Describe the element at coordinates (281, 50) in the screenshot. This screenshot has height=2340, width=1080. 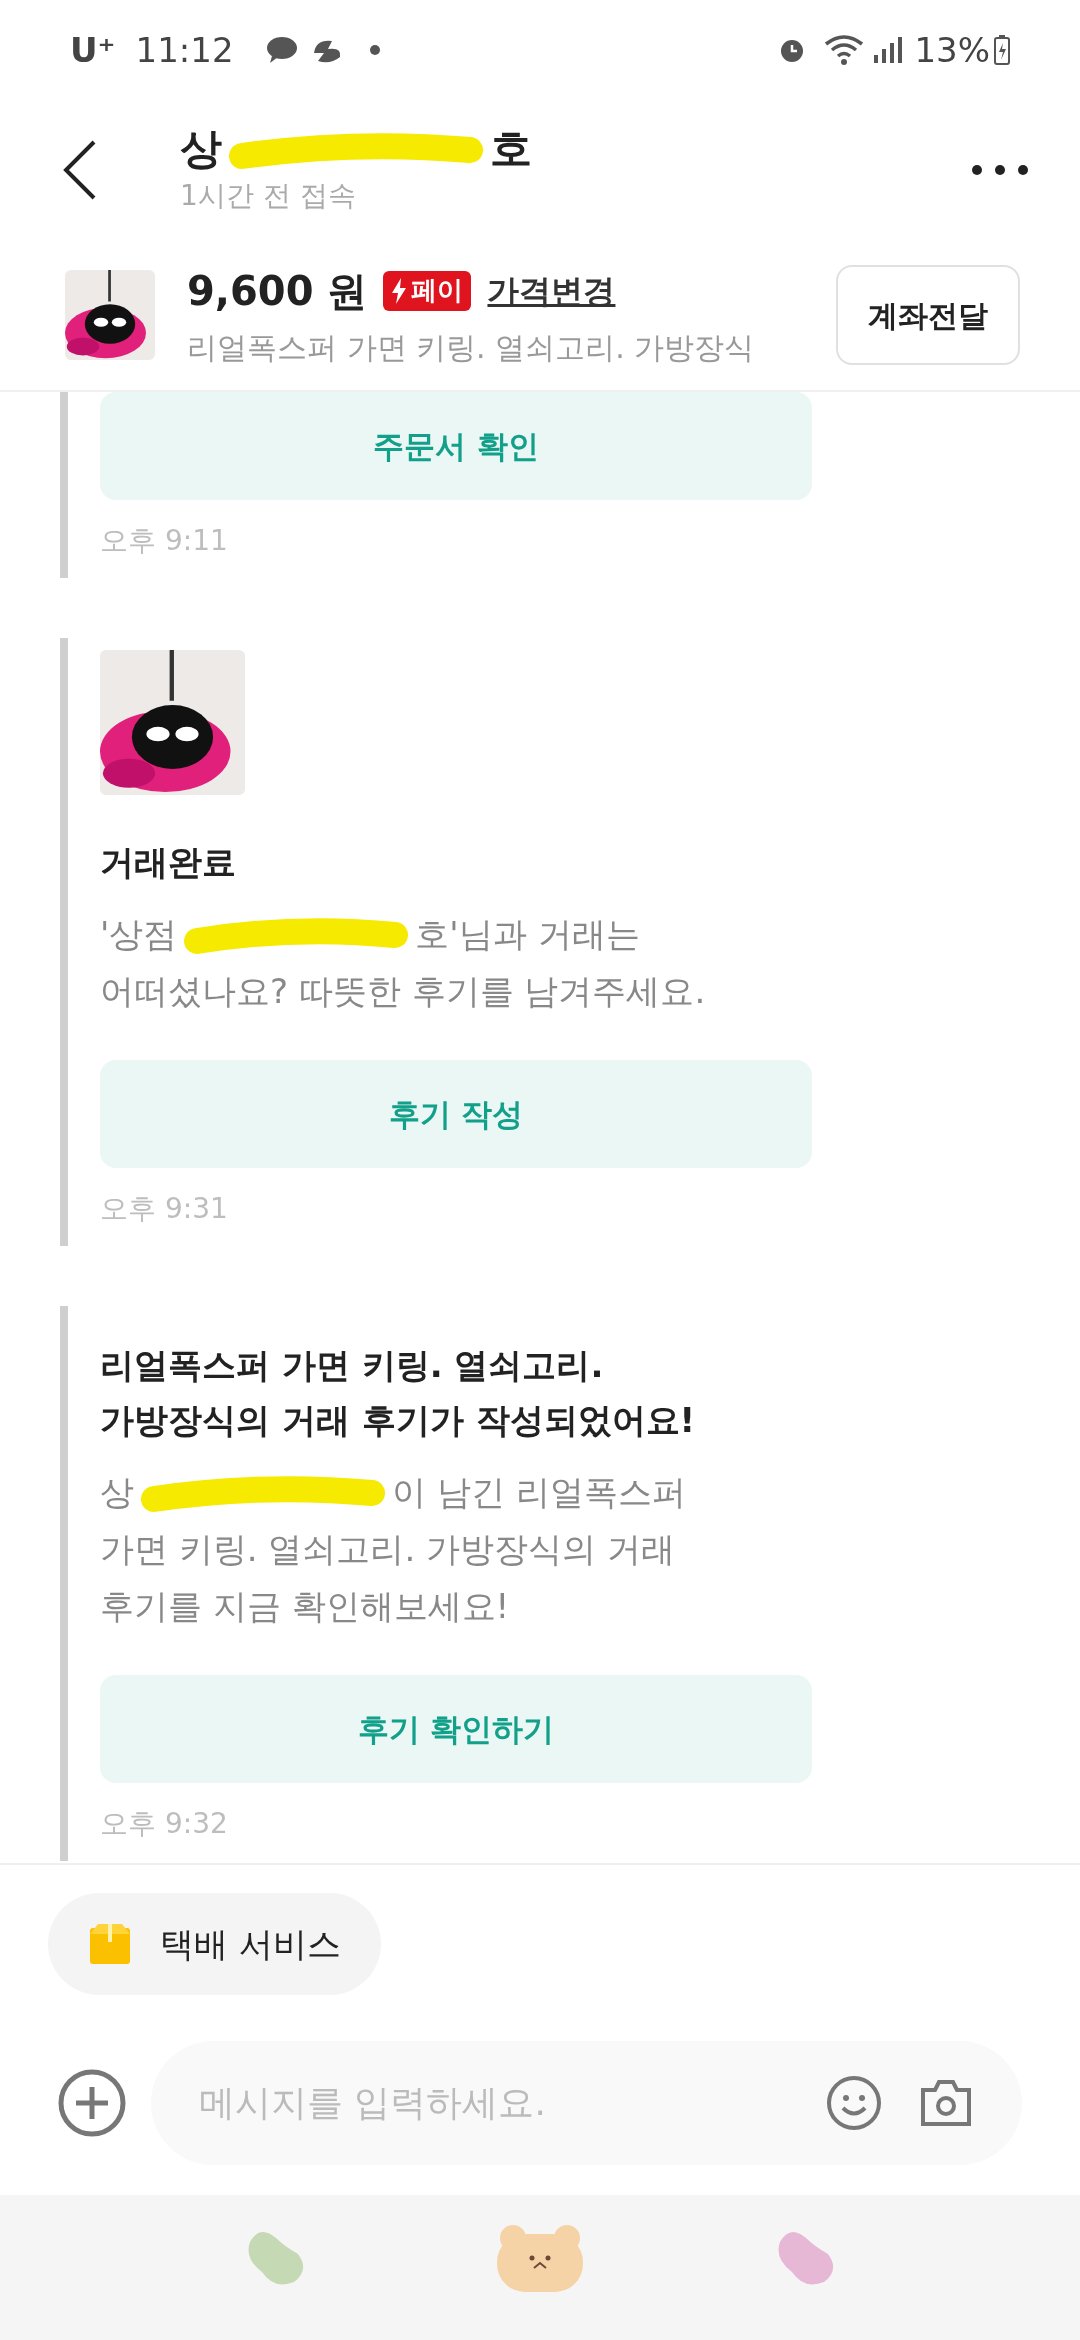
I see `chat-bubble-icon` at that location.